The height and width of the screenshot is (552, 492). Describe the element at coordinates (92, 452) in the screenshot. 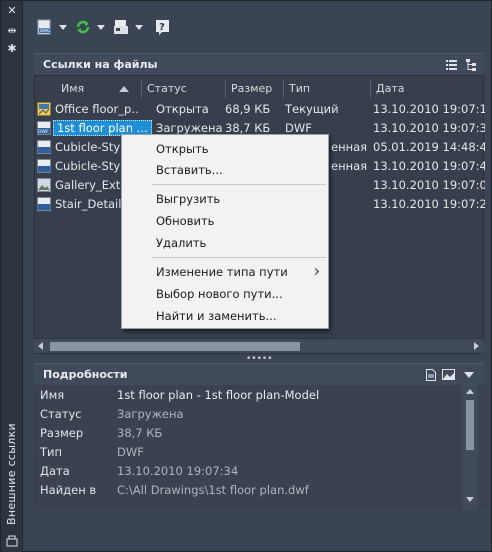

I see `detail-row-type: Тип DWF` at that location.